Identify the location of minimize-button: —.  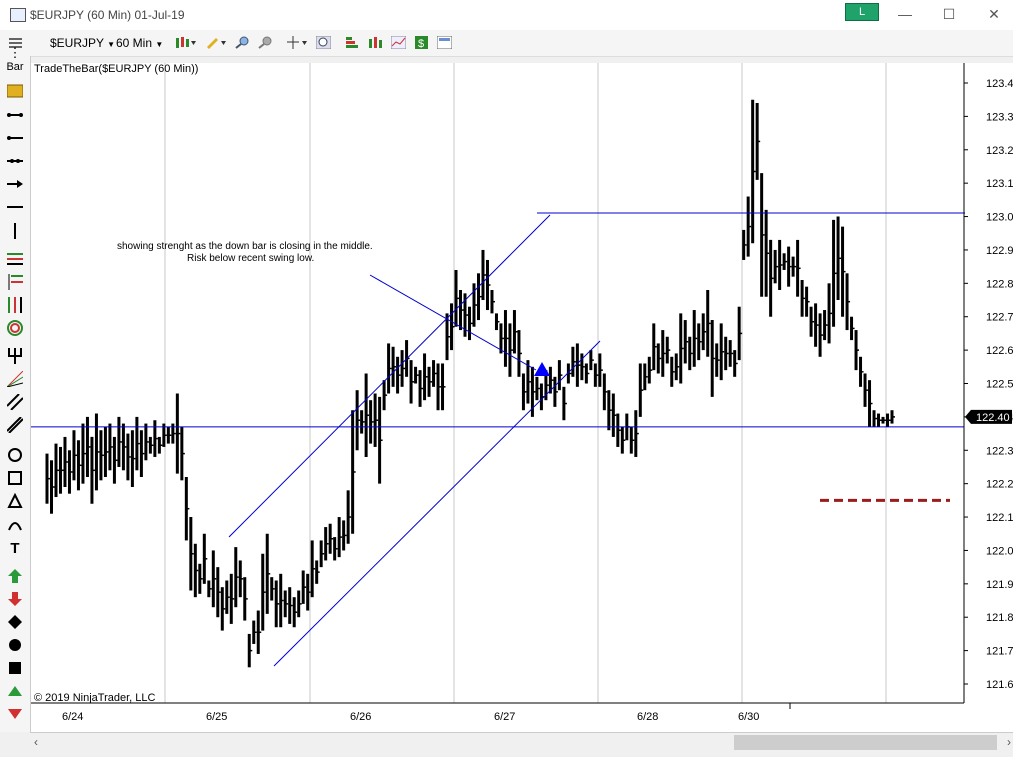
(905, 14).